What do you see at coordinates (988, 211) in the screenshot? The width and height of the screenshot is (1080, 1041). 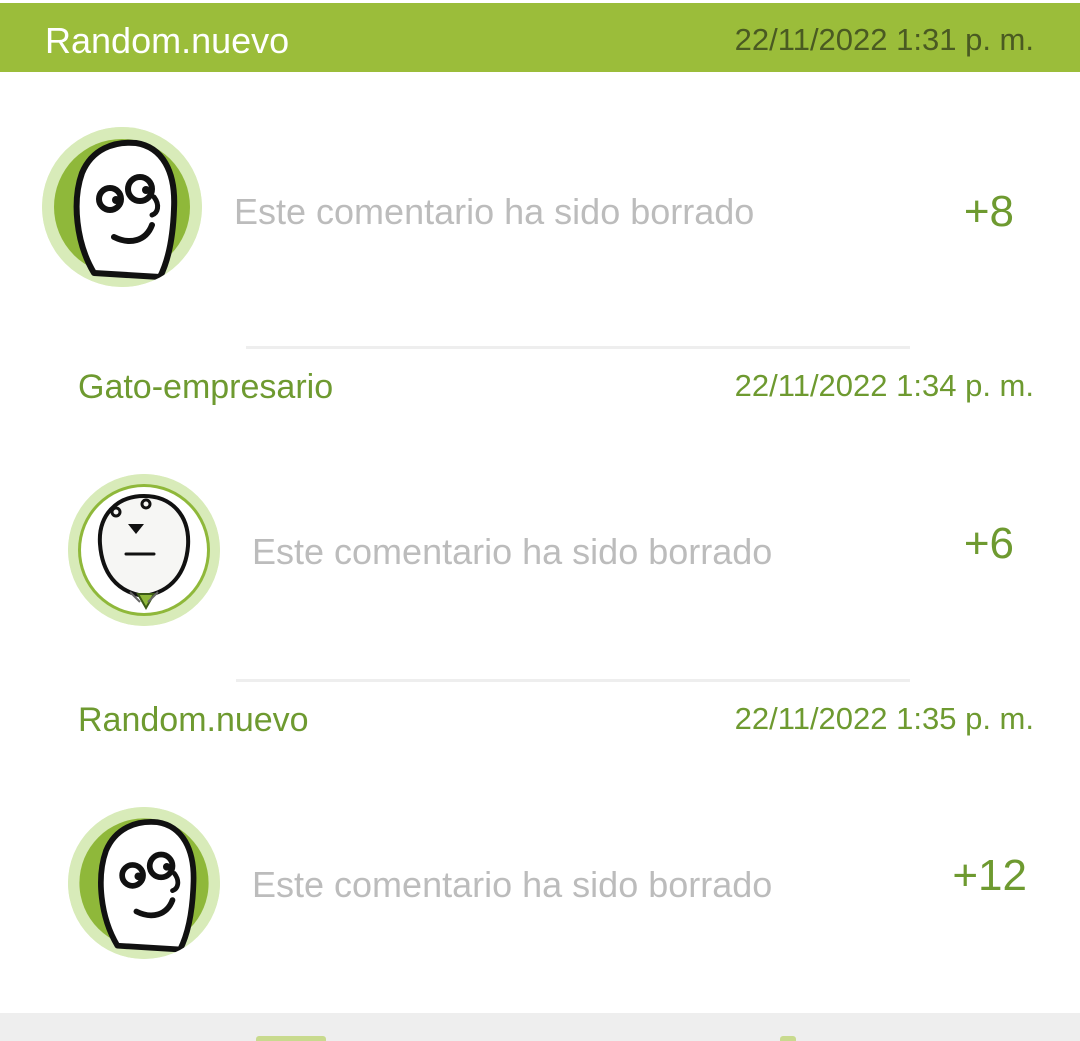 I see `comment-score: +8` at bounding box center [988, 211].